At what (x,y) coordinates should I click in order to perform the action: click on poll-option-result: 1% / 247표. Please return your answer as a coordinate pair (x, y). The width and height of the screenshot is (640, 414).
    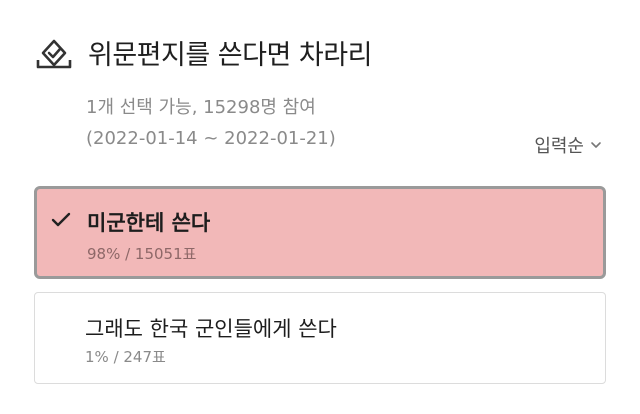
    Looking at the image, I should click on (125, 357).